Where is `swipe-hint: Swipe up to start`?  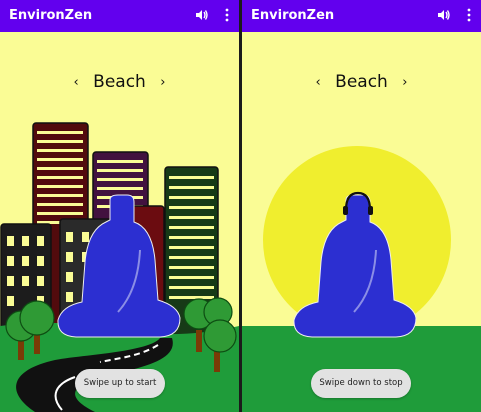 swipe-hint: Swipe up to start is located at coordinates (120, 383).